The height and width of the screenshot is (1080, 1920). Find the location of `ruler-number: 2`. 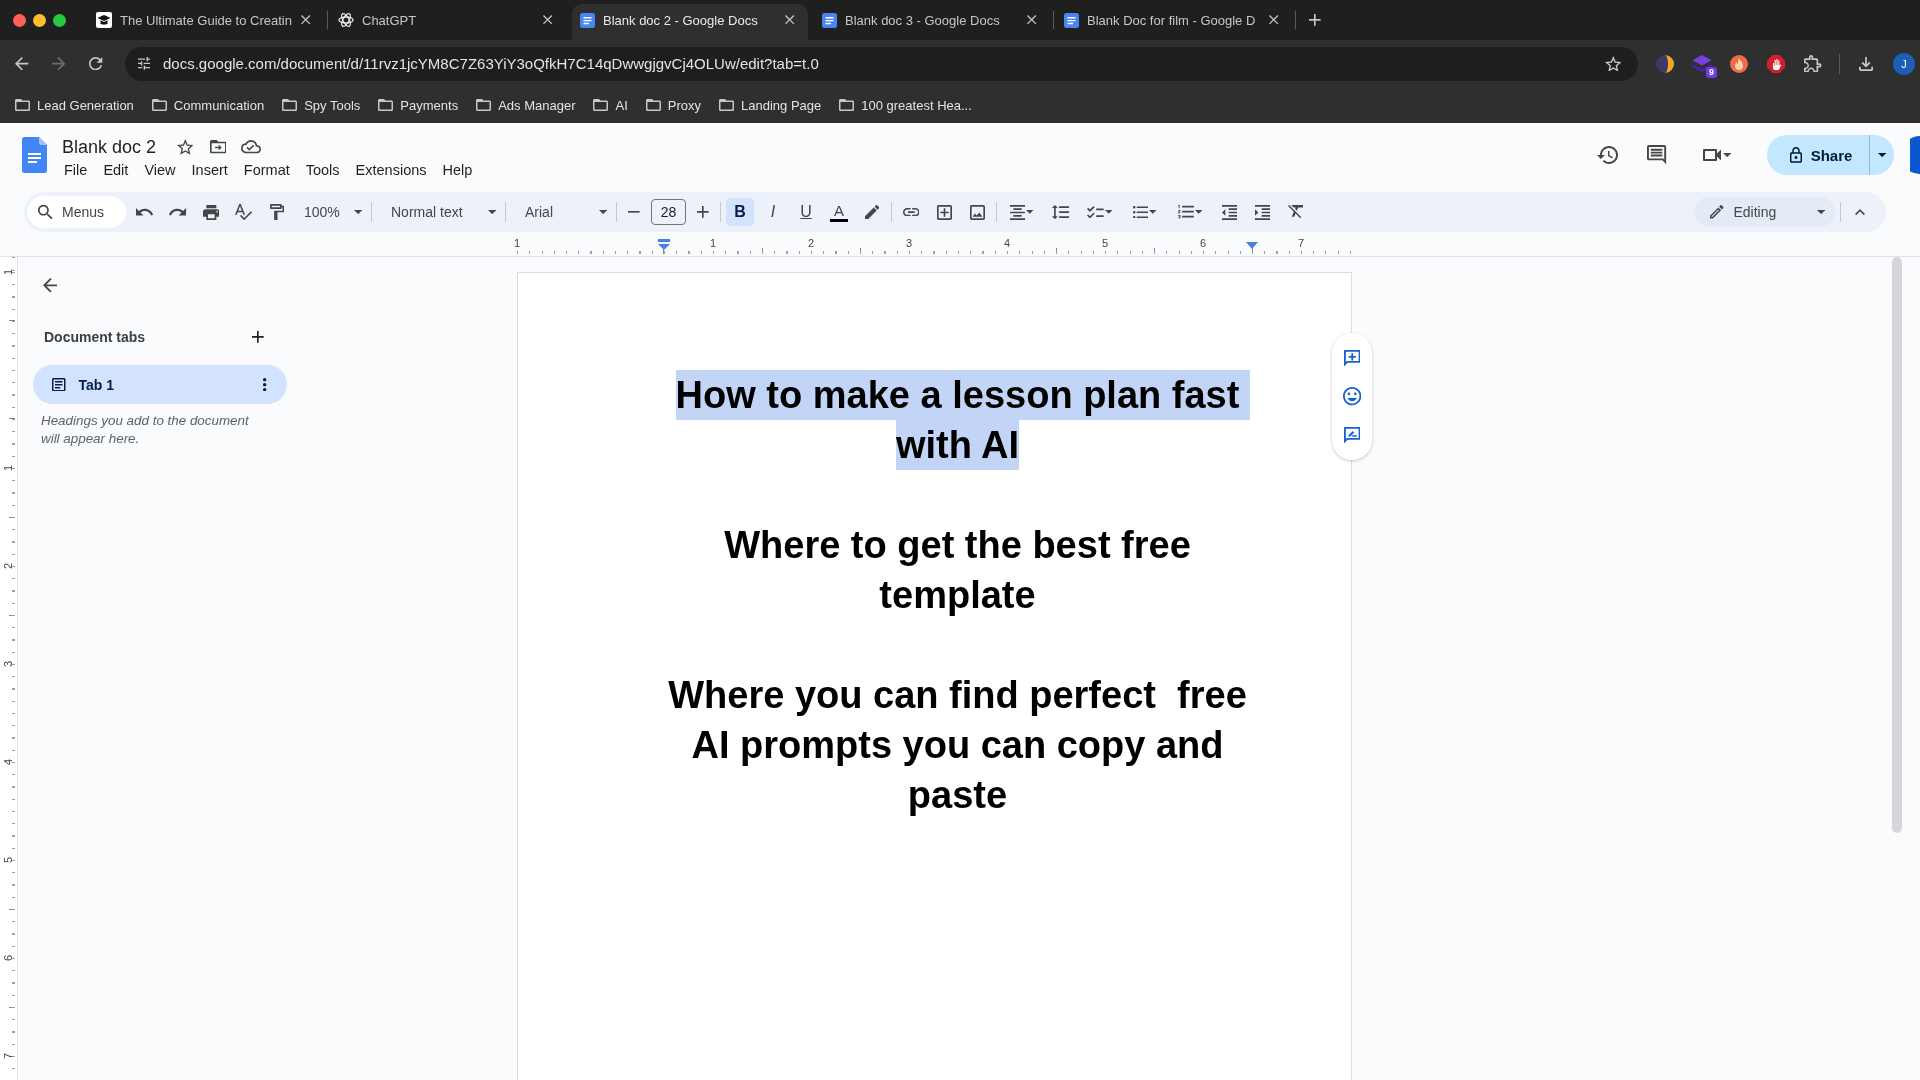

ruler-number: 2 is located at coordinates (8, 566).